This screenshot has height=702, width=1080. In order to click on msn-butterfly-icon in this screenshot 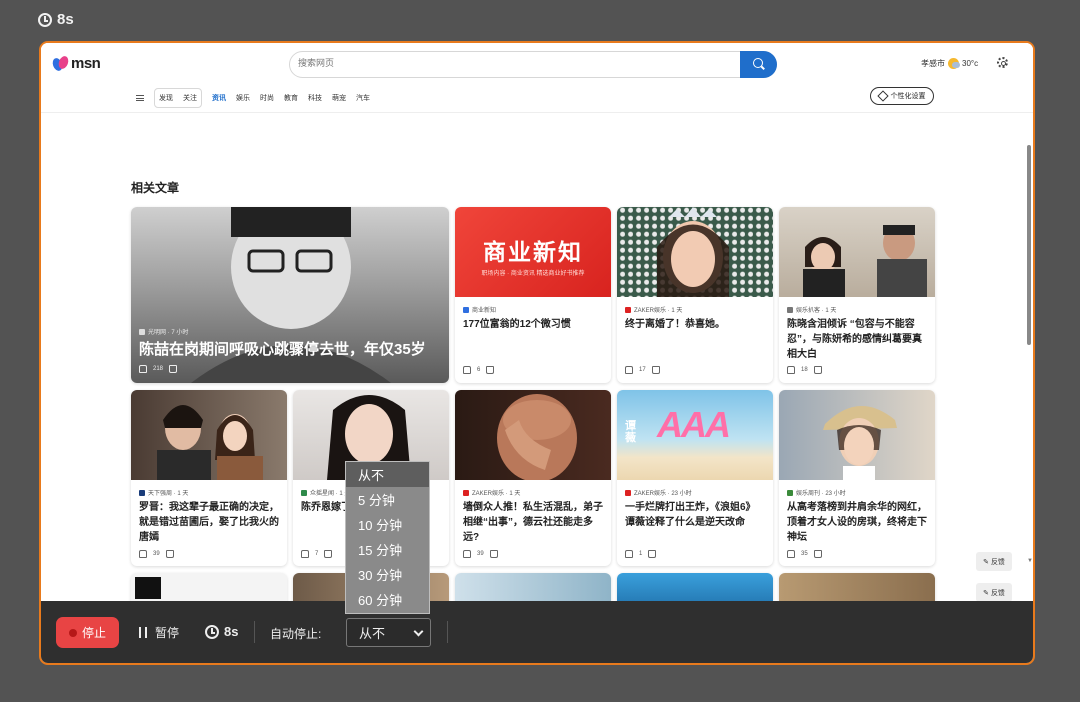, I will do `click(60, 63)`.